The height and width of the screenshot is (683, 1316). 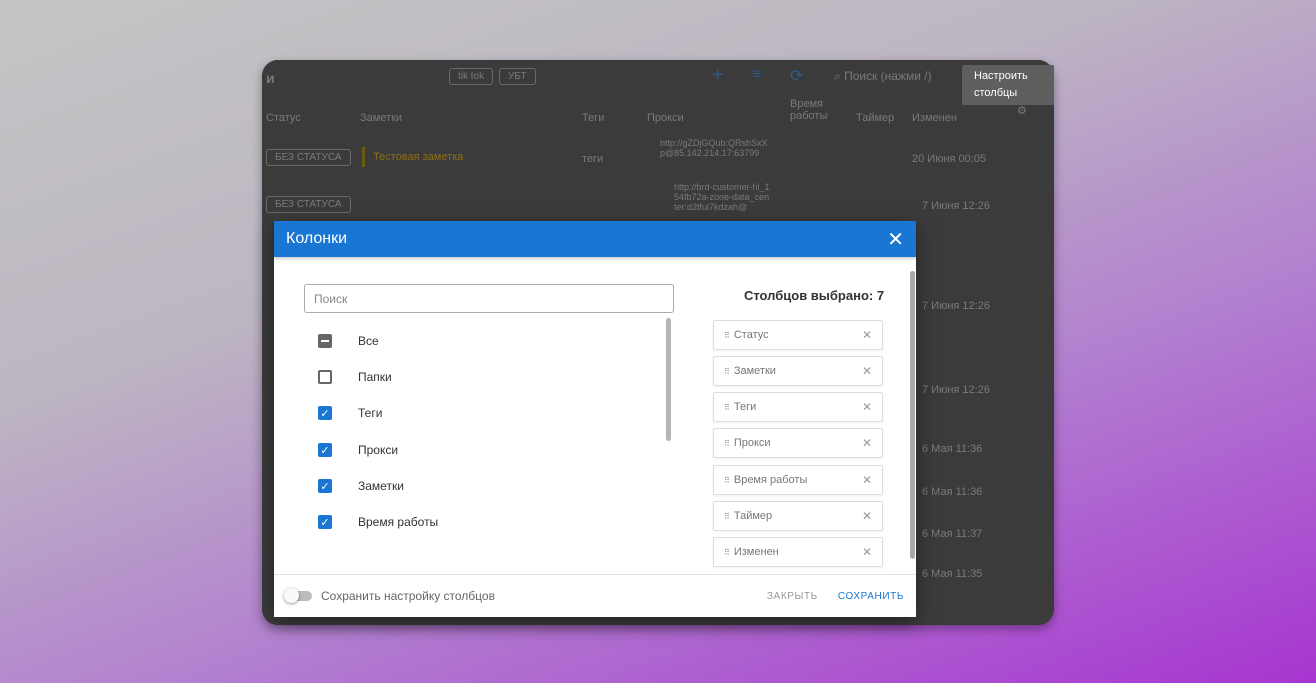 I want to click on chip-label: Теги, so click(x=745, y=407).